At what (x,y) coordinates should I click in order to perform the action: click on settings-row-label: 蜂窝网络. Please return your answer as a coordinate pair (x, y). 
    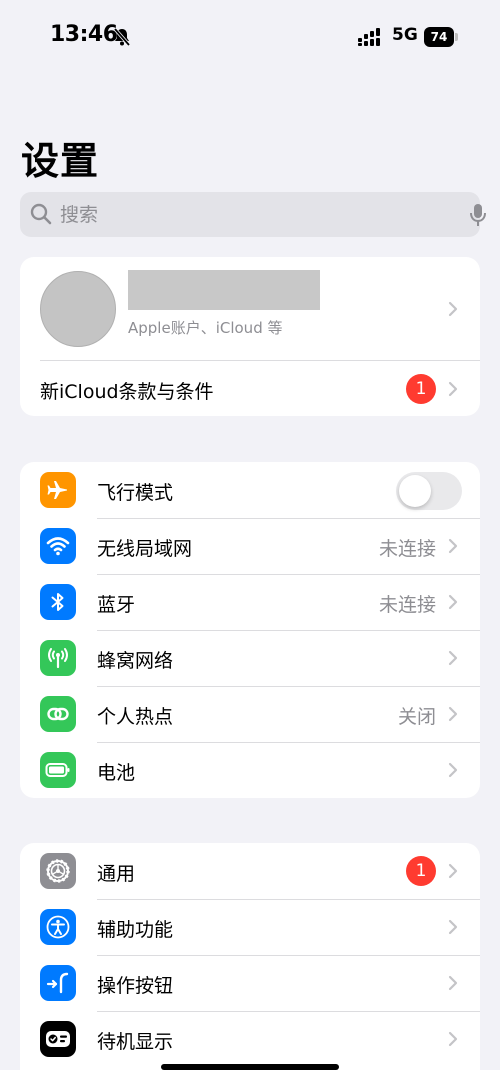
    Looking at the image, I should click on (135, 661).